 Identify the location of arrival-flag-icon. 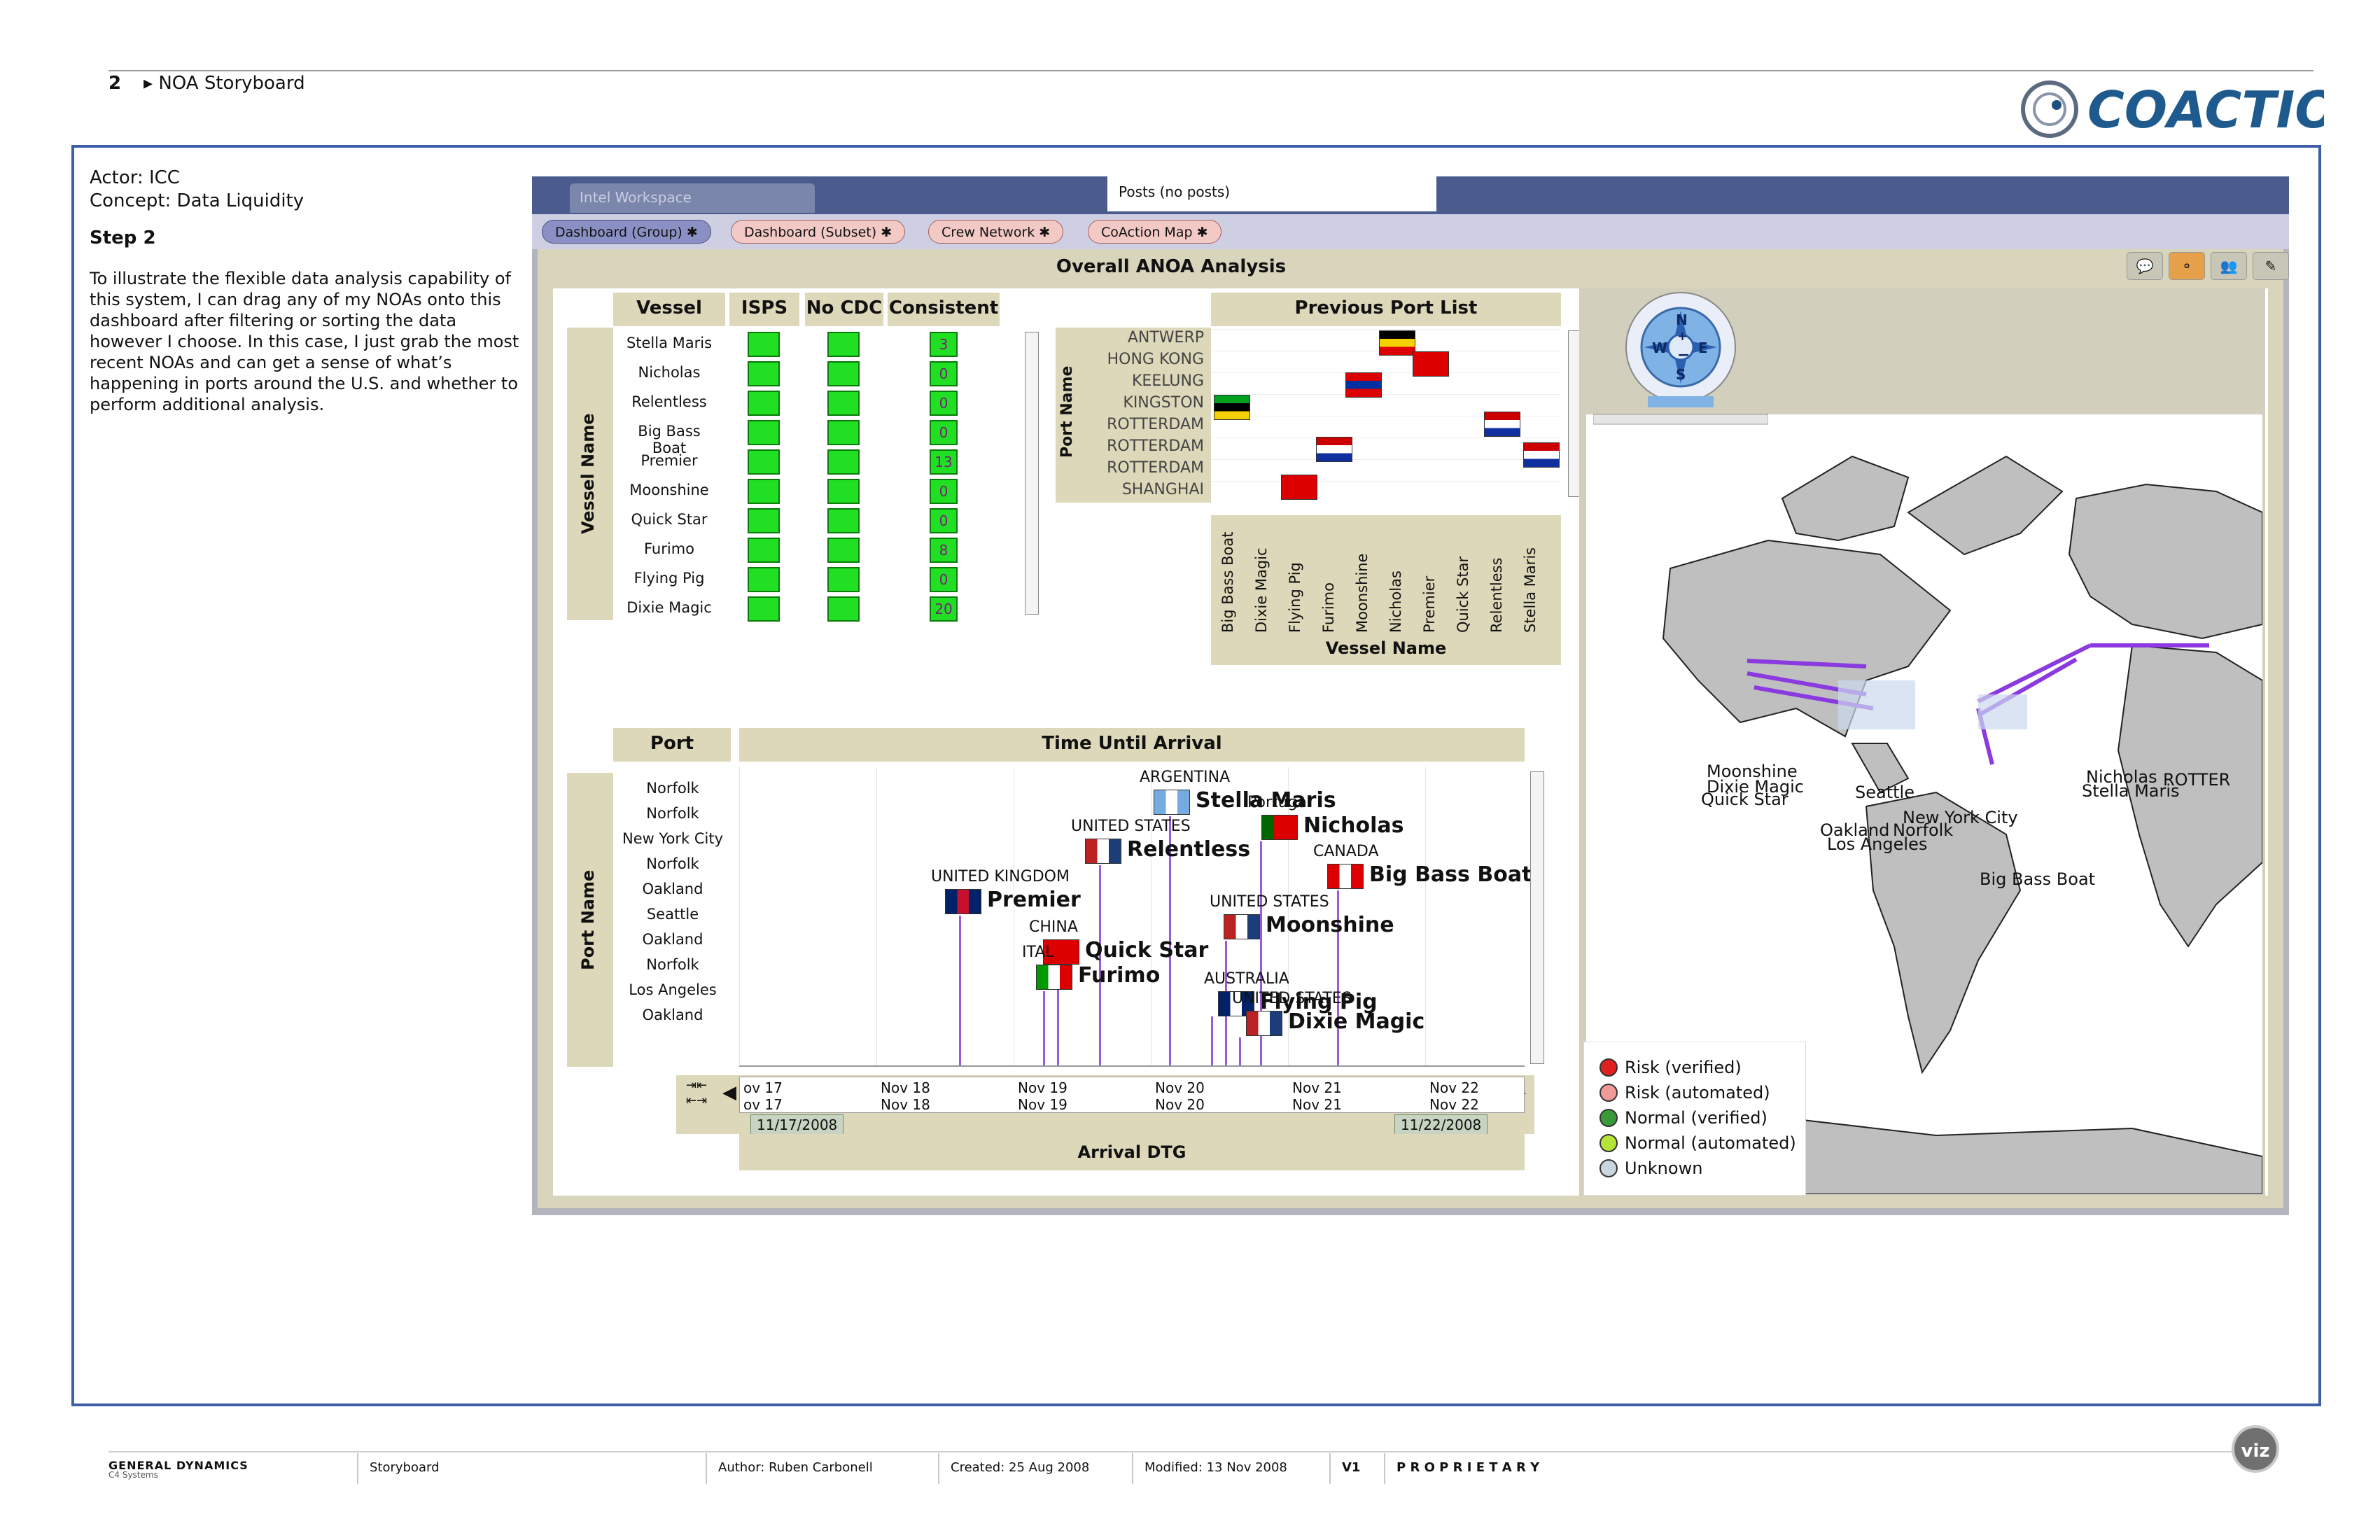
(963, 901).